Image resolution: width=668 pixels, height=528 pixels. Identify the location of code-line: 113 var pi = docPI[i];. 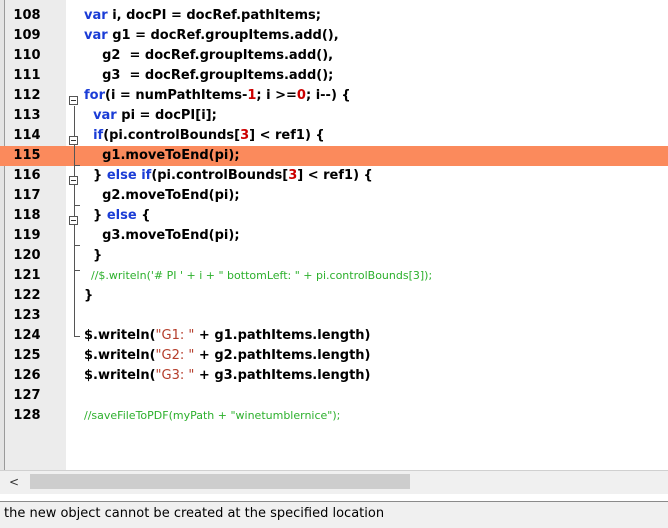
(334, 116).